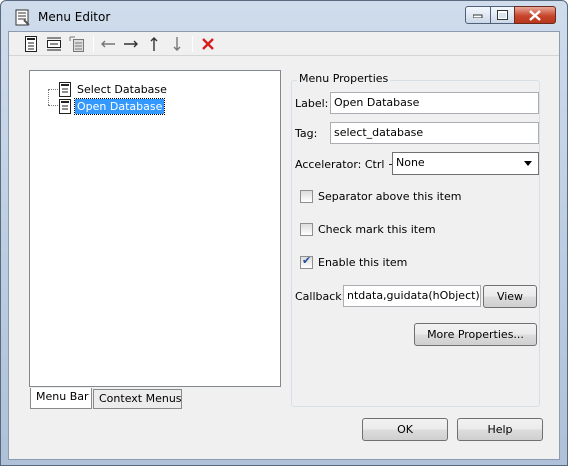 This screenshot has height=466, width=568. What do you see at coordinates (405, 429) in the screenshot?
I see `ok-button: OK` at bounding box center [405, 429].